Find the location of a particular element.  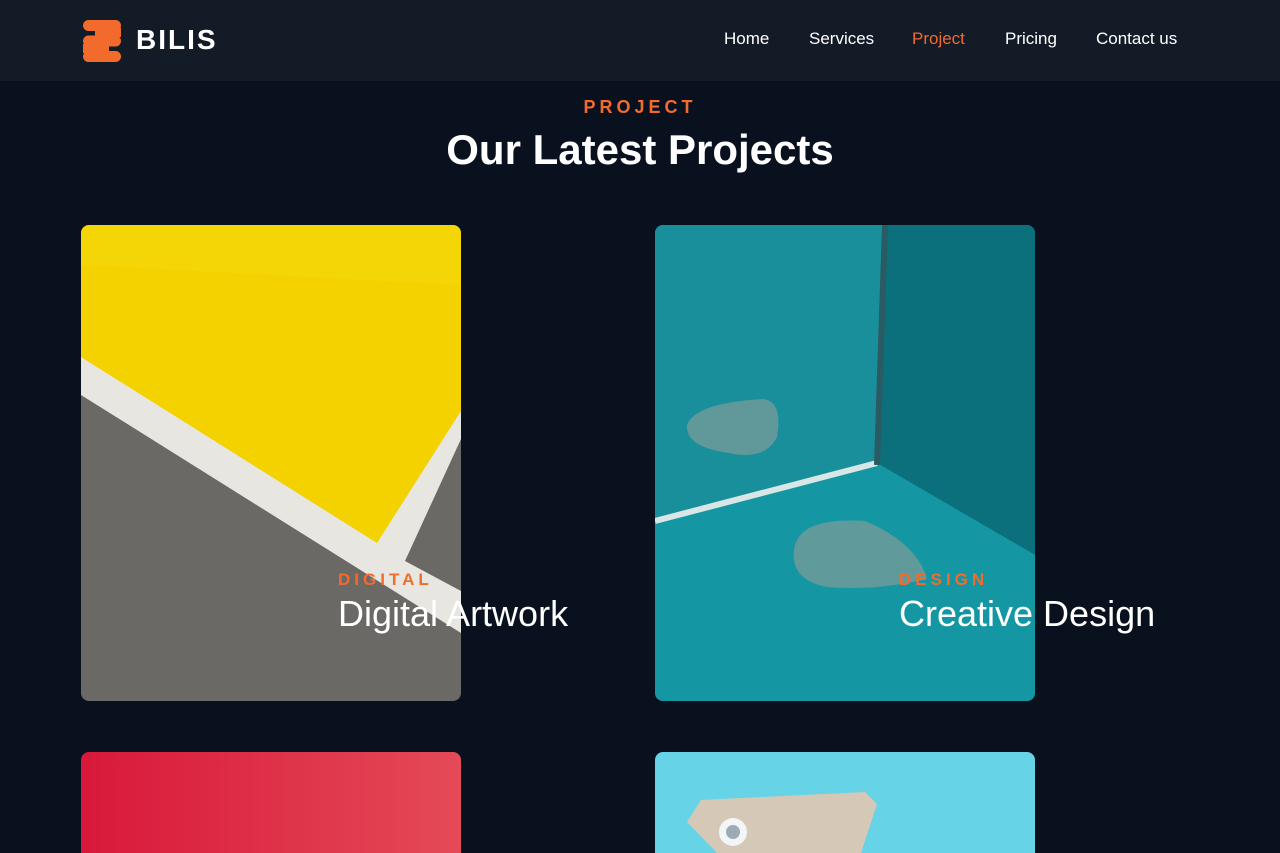

cyan-paper-tag-image is located at coordinates (845, 802).